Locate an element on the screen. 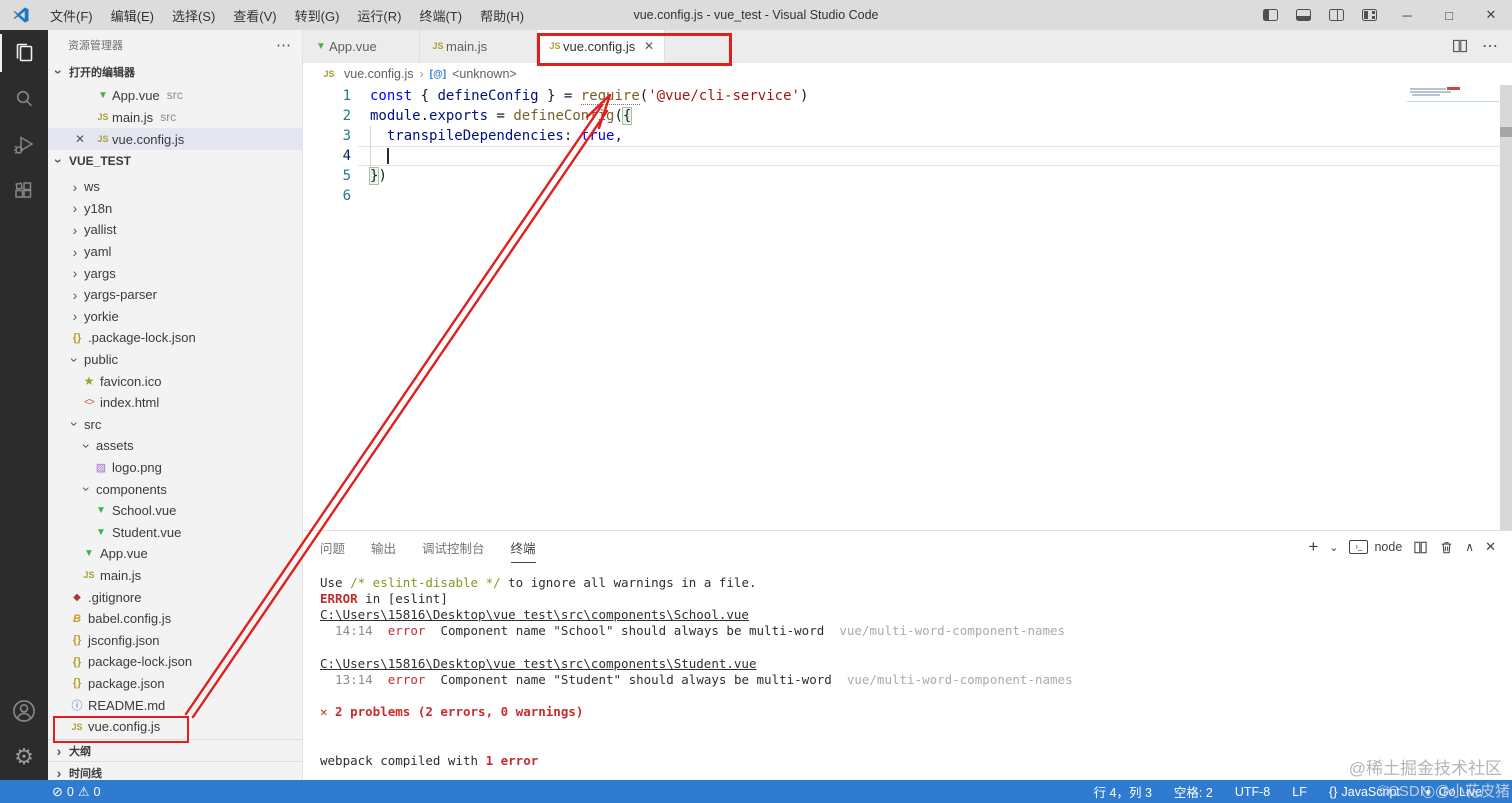  sidebar-section-时间线: › 时间线 is located at coordinates (175, 770).